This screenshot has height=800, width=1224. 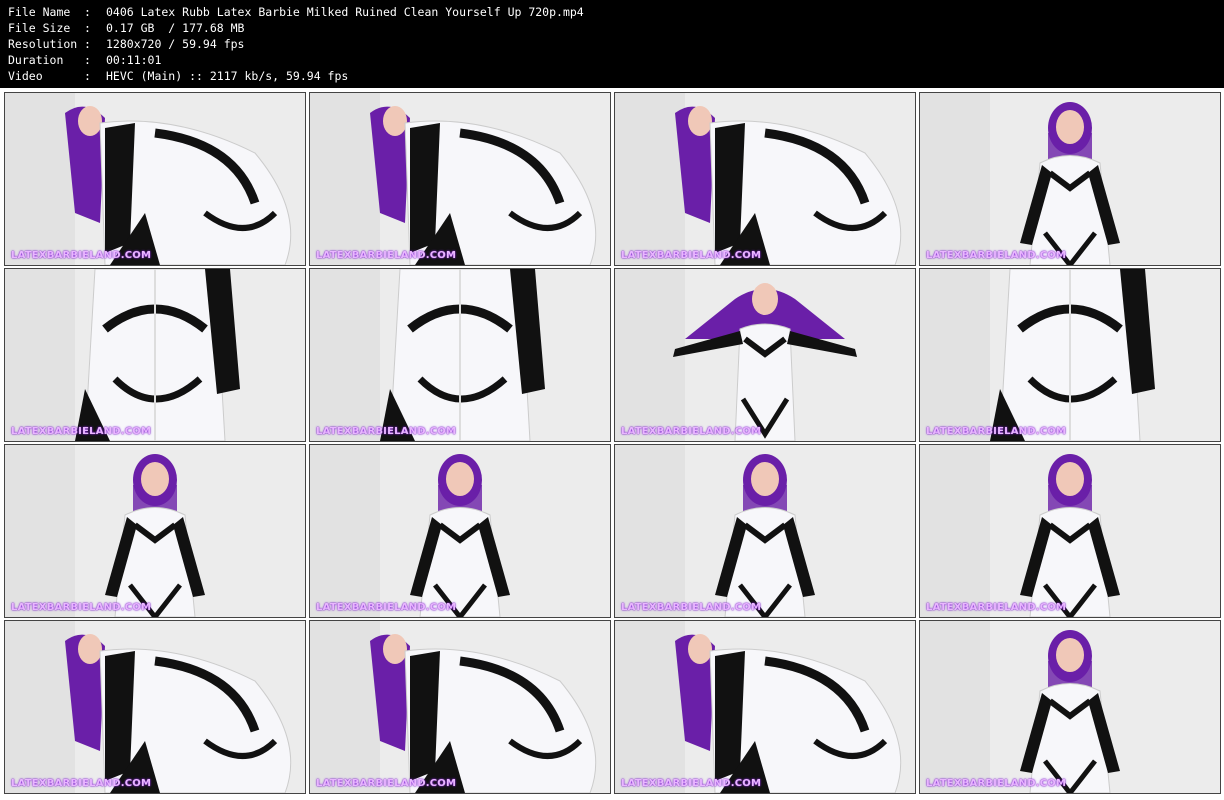 I want to click on info-value: 0.17 GB / 177.68 MB, so click(x=175, y=28).